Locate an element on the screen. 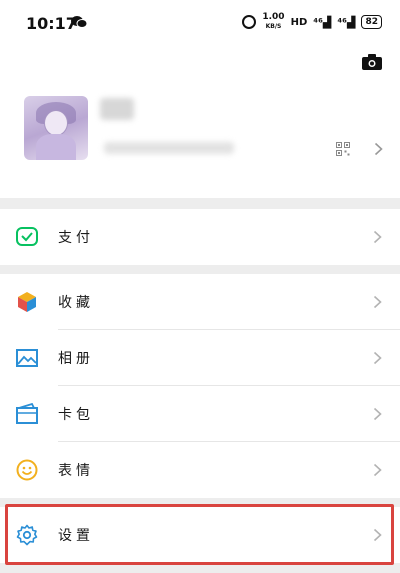  avatar-face is located at coordinates (56, 123).